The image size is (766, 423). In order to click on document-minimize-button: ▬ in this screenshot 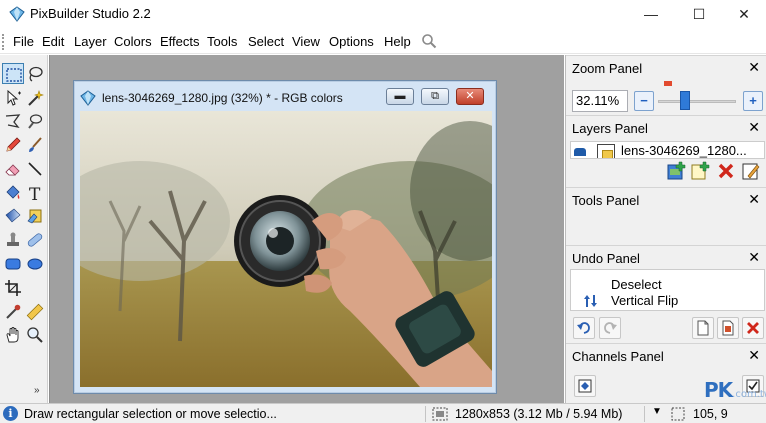, I will do `click(400, 96)`.